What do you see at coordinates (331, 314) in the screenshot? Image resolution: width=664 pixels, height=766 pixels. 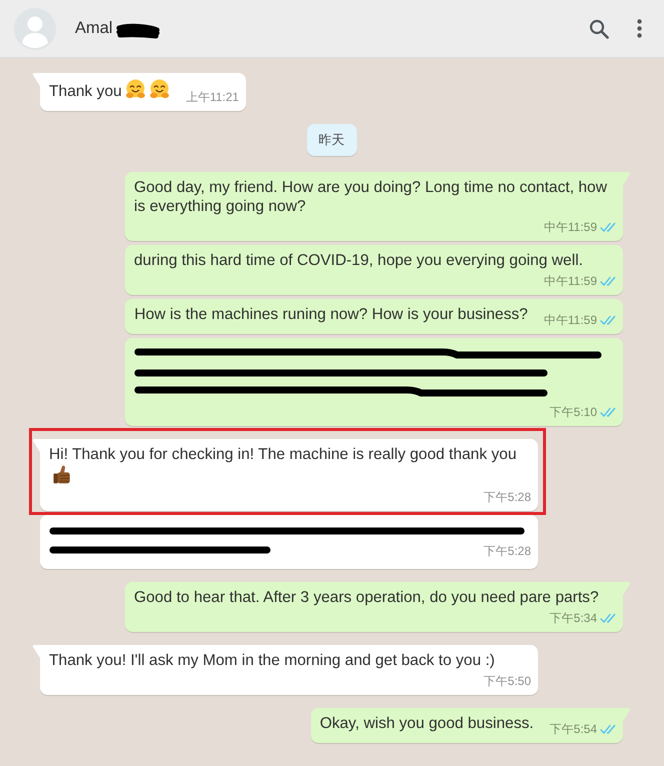 I see `message-text: How is the machines runing now? How is your business?` at bounding box center [331, 314].